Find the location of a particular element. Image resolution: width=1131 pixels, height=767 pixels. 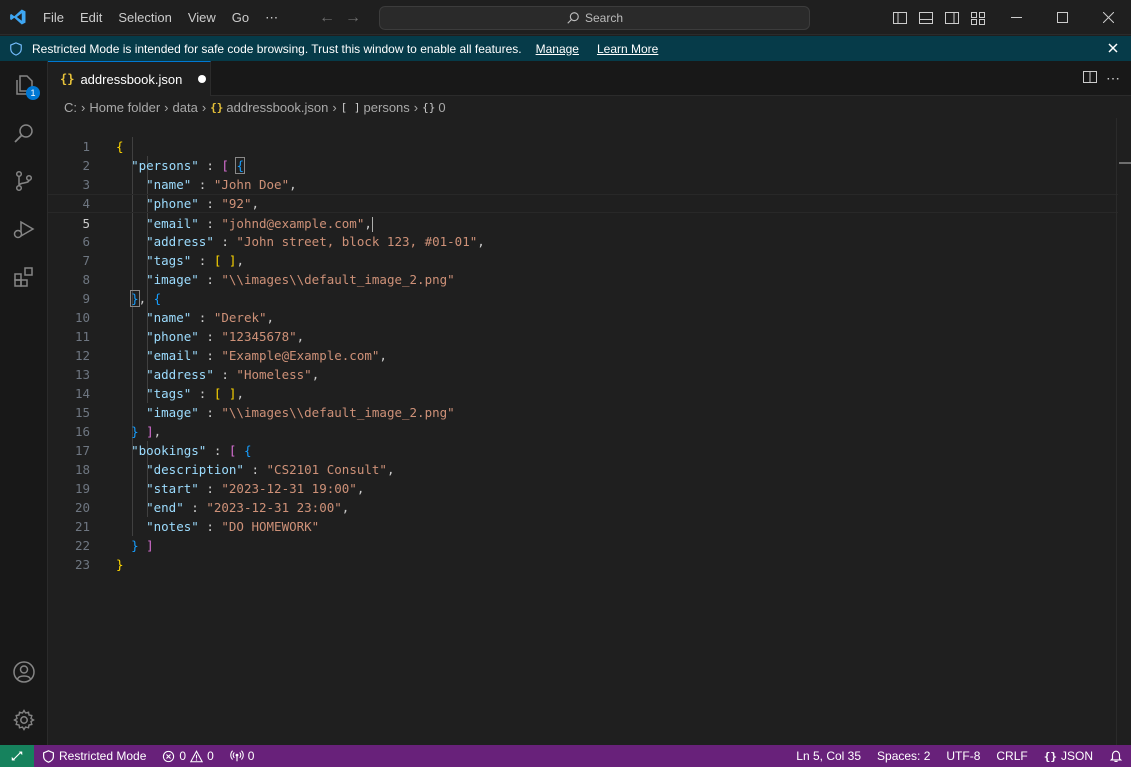

explorer-icon: 1 is located at coordinates (24, 85).